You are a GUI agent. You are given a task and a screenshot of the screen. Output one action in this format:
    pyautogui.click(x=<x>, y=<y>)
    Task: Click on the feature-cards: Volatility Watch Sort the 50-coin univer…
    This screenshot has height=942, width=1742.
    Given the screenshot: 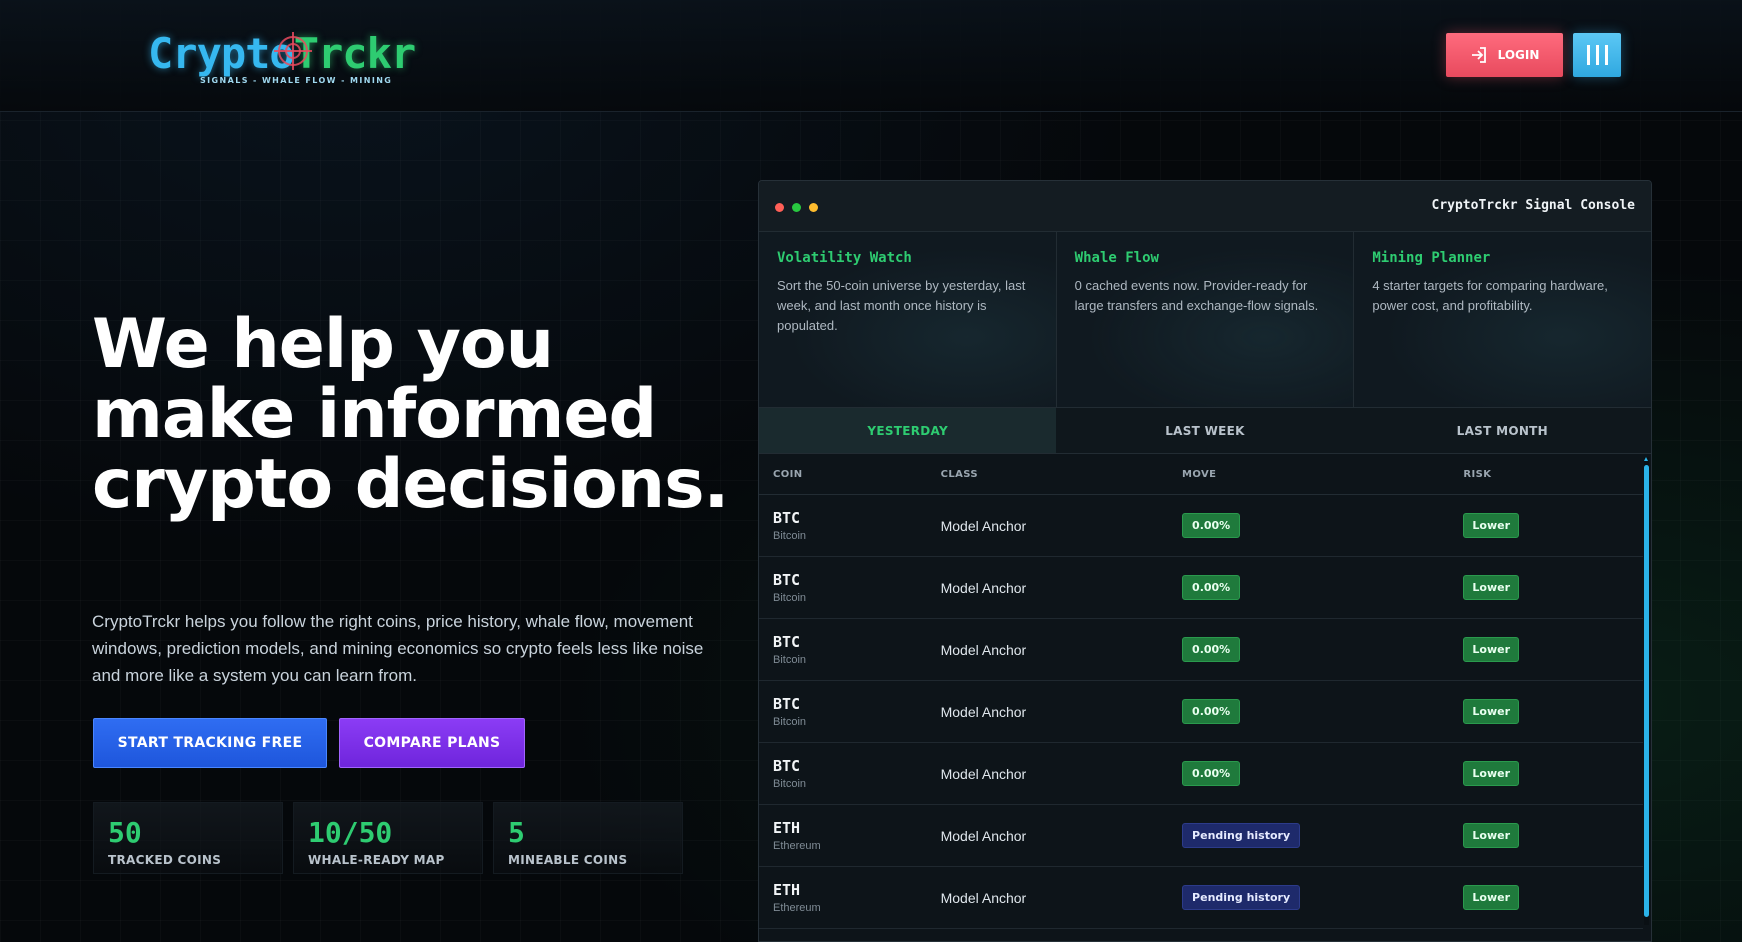 What is the action you would take?
    pyautogui.click(x=1205, y=320)
    